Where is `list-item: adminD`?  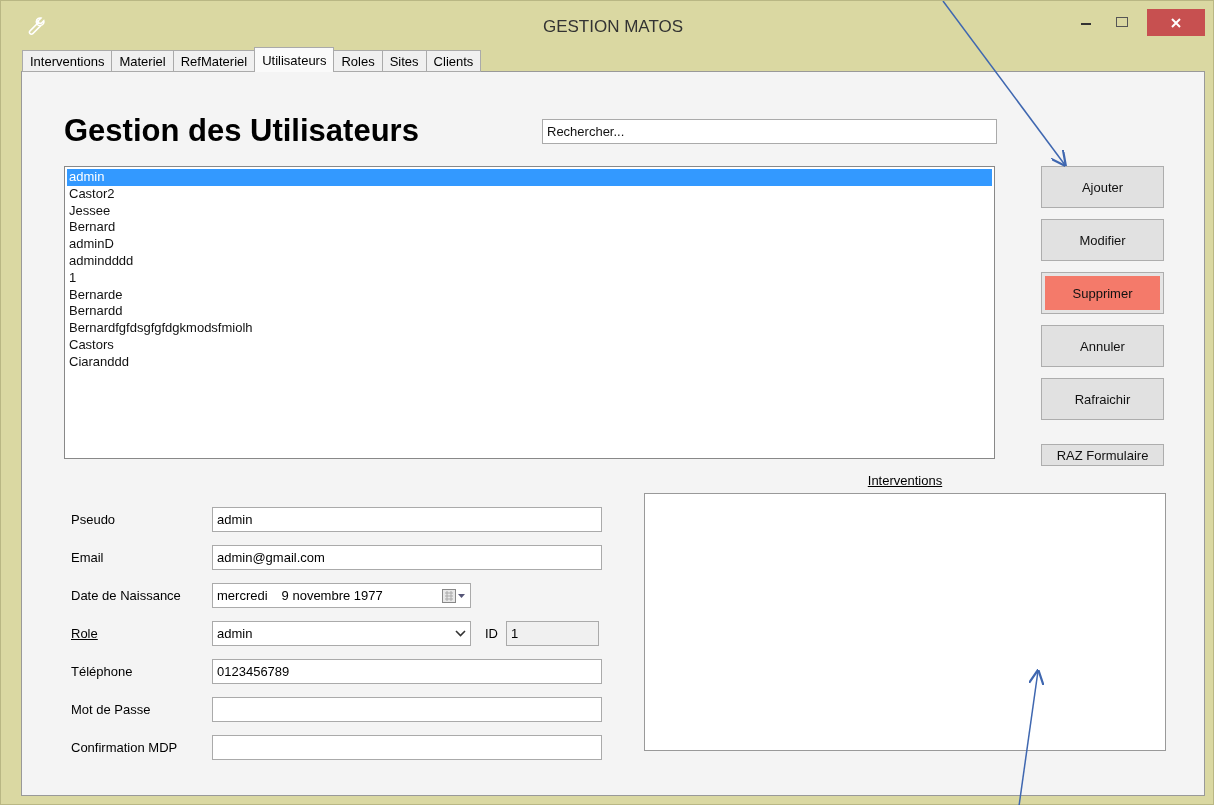 list-item: adminD is located at coordinates (529, 244).